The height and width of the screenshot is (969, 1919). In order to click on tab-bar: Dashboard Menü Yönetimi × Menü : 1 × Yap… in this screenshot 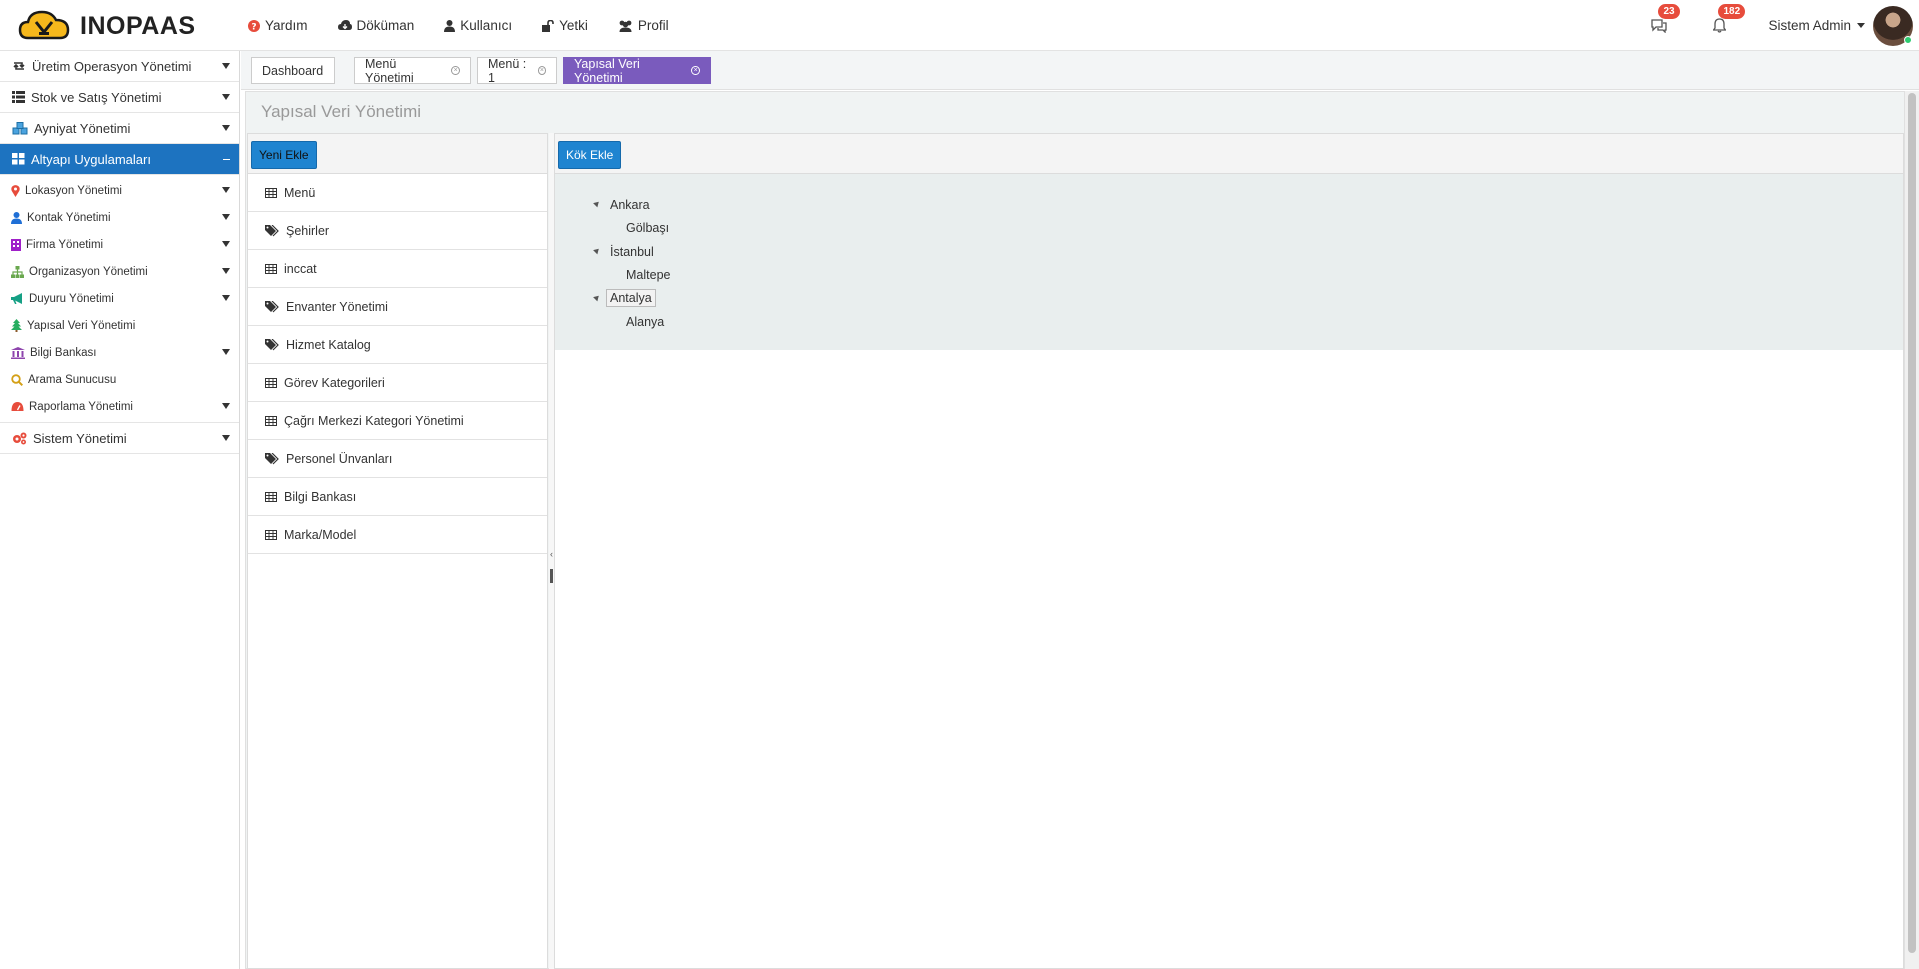, I will do `click(1080, 70)`.